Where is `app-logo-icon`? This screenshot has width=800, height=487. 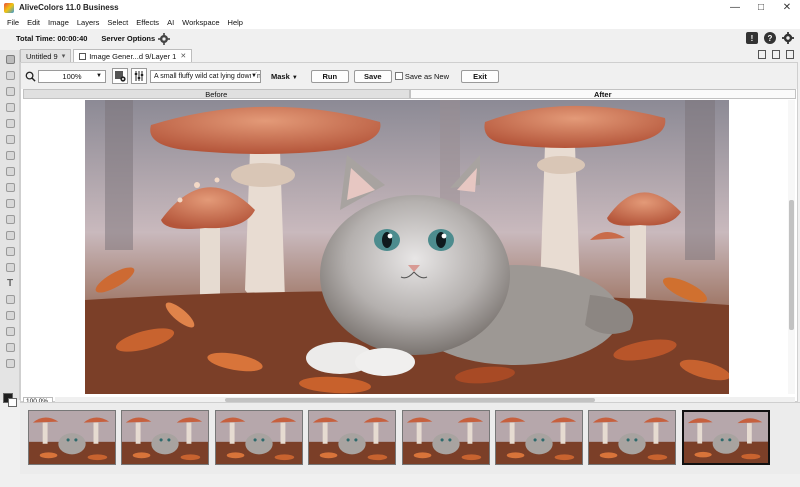 app-logo-icon is located at coordinates (9, 7).